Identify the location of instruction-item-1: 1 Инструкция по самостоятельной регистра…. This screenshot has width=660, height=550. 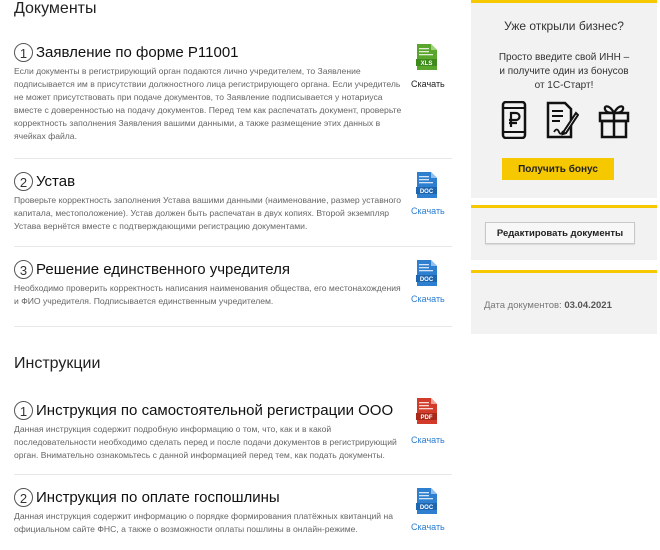
(234, 430).